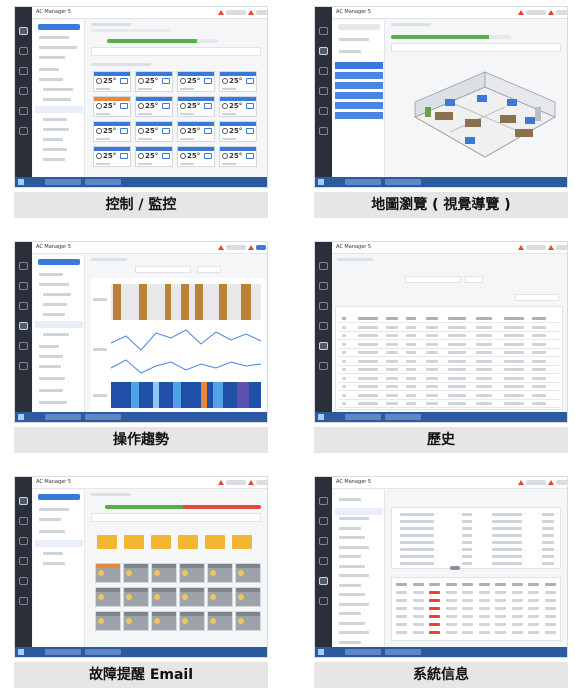  Describe the element at coordinates (479, 116) in the screenshot. I see `floor-plan-3d` at that location.